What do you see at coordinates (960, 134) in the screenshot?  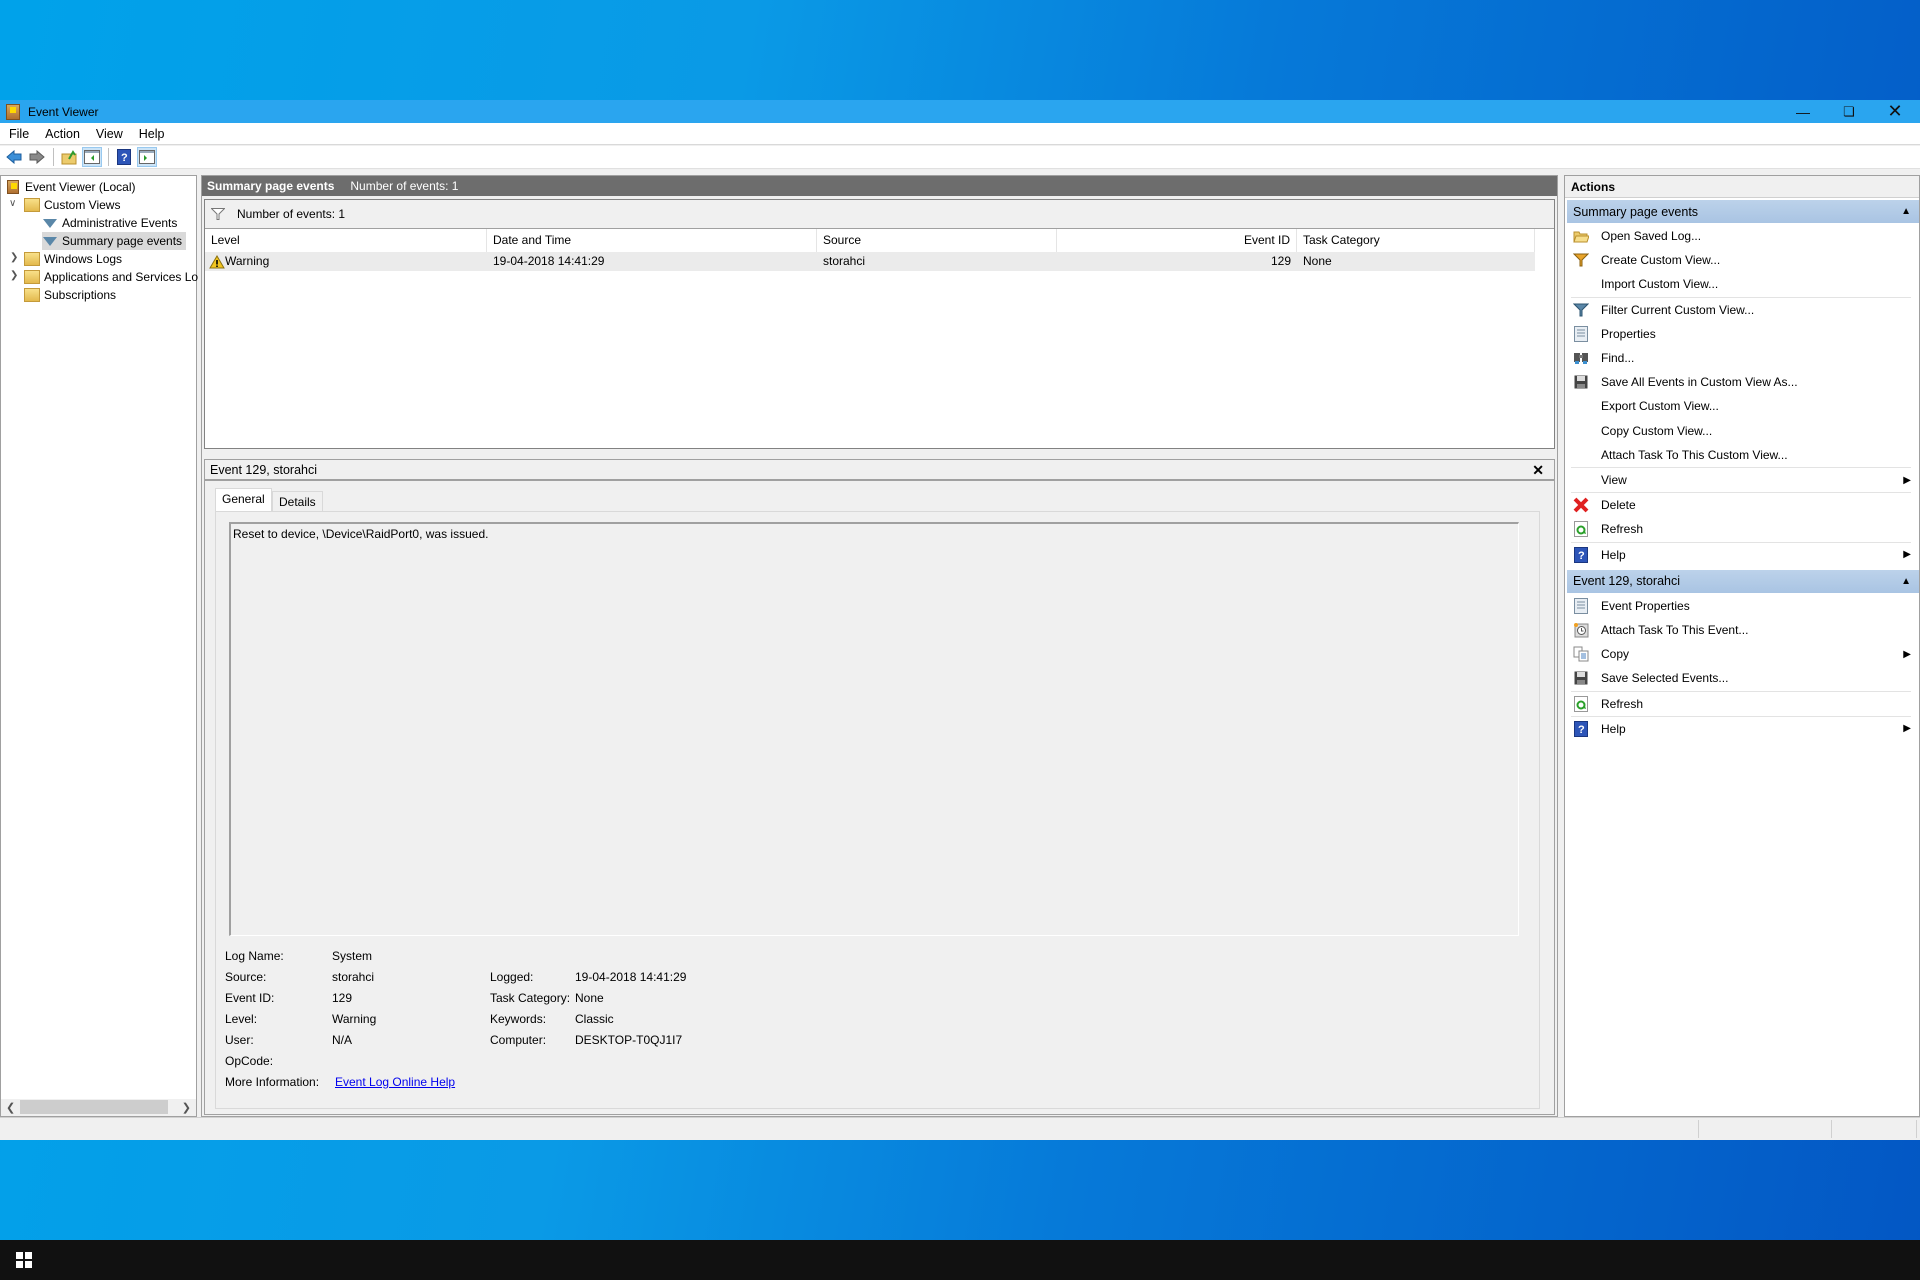 I see `menu-bar: File Action View Help` at bounding box center [960, 134].